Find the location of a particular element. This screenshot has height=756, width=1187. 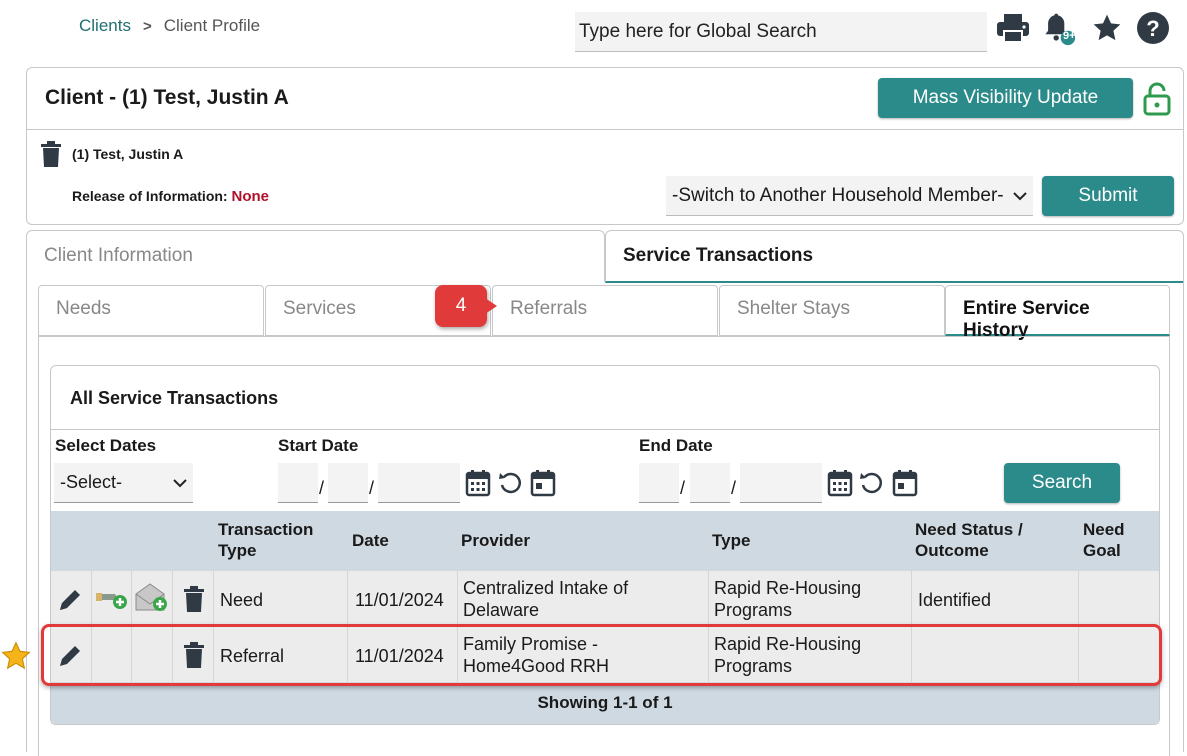

add-service-icon is located at coordinates (112, 600).